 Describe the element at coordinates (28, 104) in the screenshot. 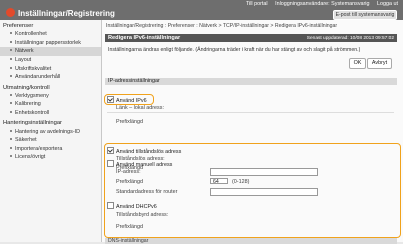

I see `sidebar-item-label: Kalibrering` at that location.